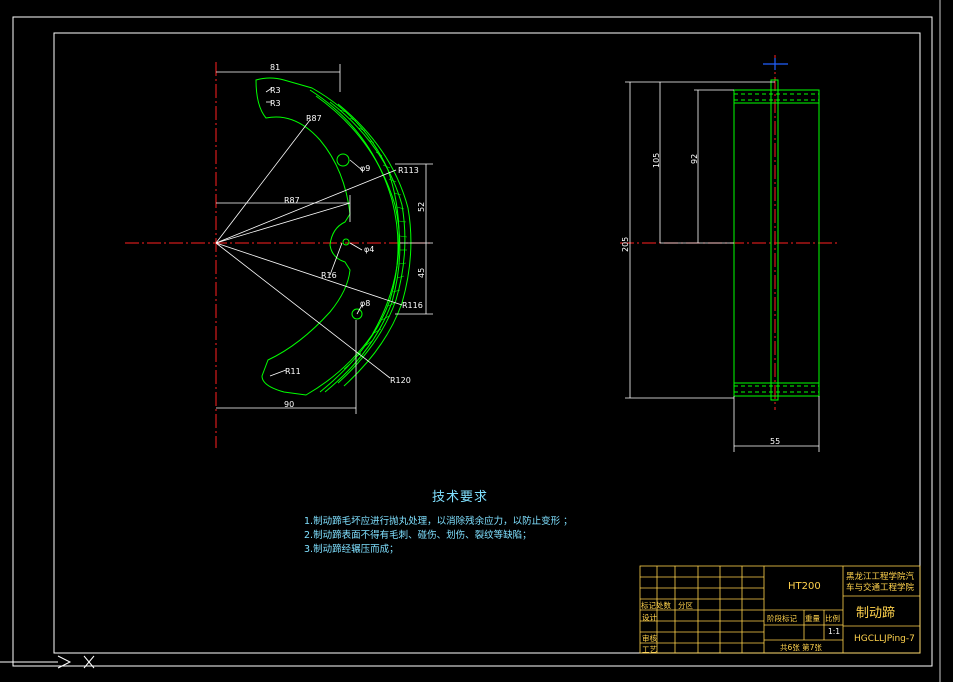 The image size is (953, 682). What do you see at coordinates (782, 618) in the screenshot?
I see `stage-label: 阶段标记` at bounding box center [782, 618].